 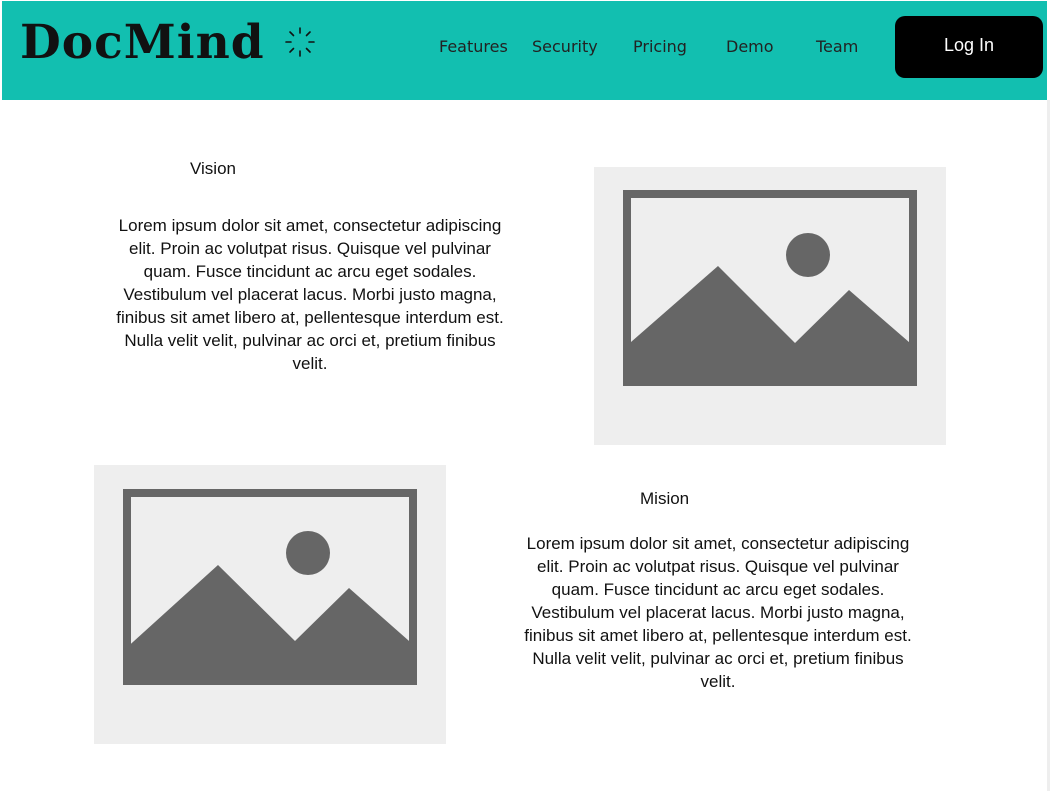 What do you see at coordinates (473, 46) in the screenshot?
I see `nav-features: Features` at bounding box center [473, 46].